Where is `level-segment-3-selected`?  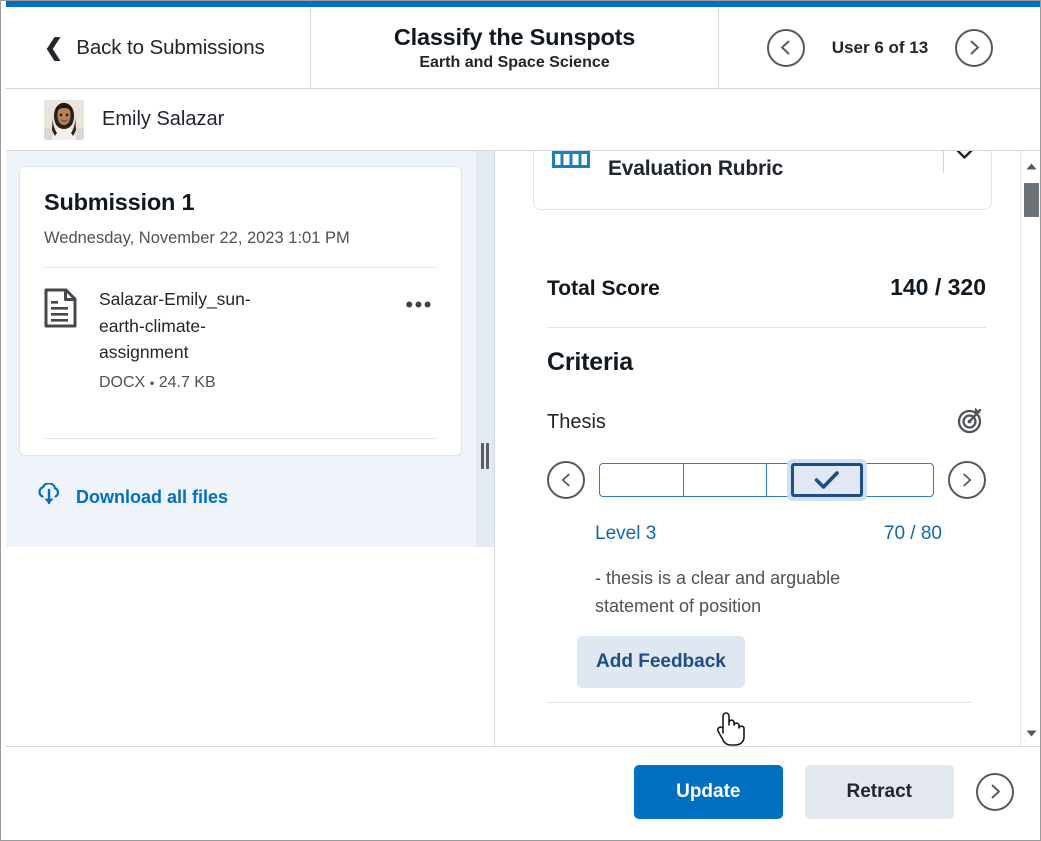
level-segment-3-selected is located at coordinates (827, 480).